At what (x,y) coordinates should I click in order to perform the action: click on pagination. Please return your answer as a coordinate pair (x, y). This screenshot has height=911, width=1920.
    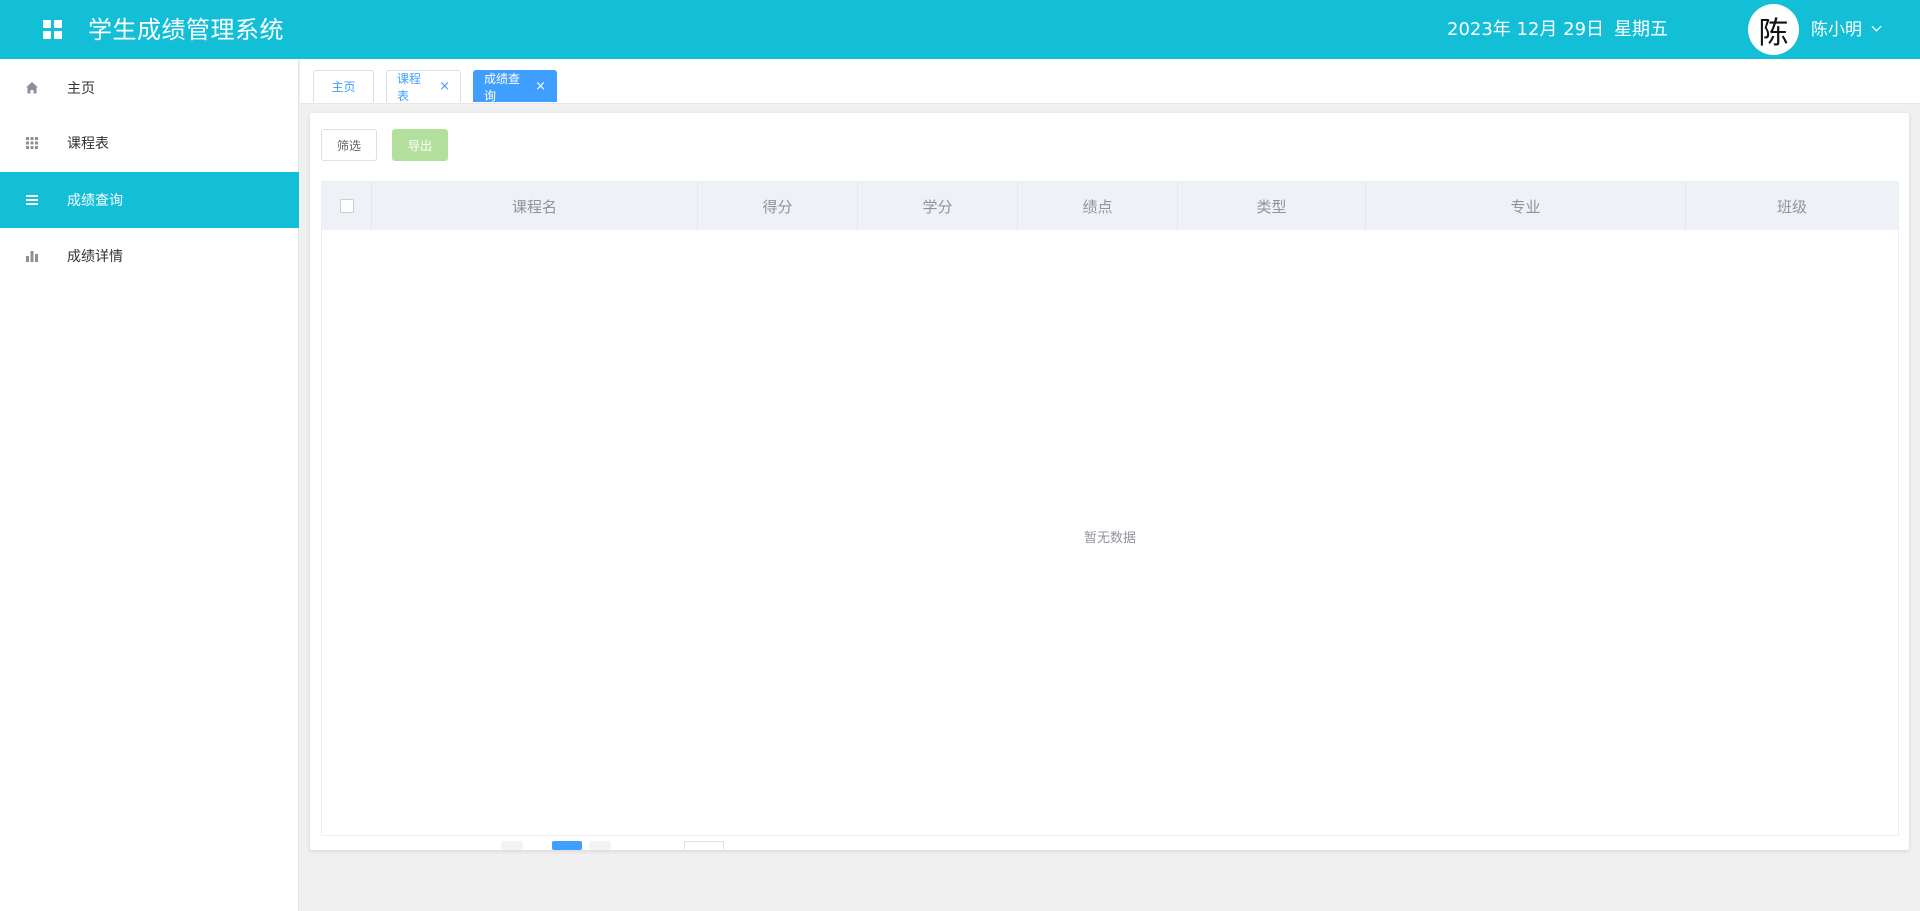
    Looking at the image, I should click on (1110, 843).